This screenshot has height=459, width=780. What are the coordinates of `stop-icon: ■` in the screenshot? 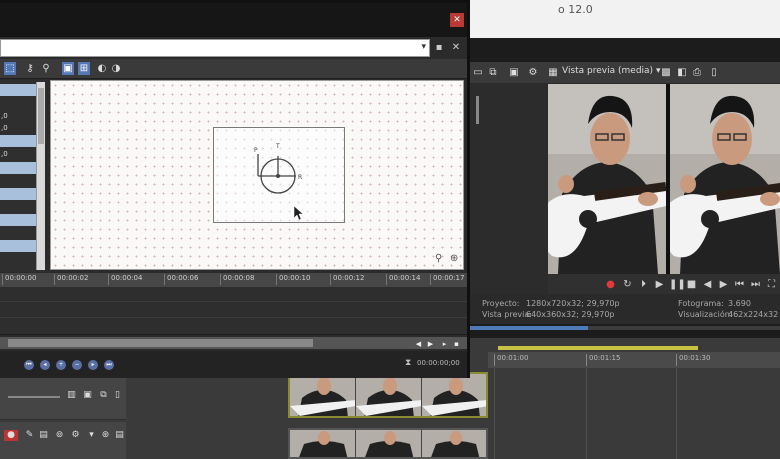 It's located at (691, 284).